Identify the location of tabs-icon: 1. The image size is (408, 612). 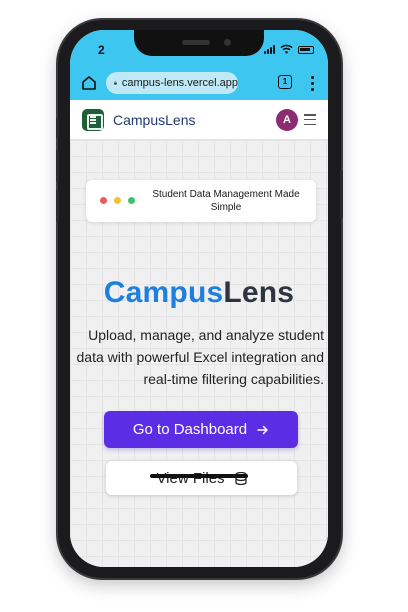
(285, 82).